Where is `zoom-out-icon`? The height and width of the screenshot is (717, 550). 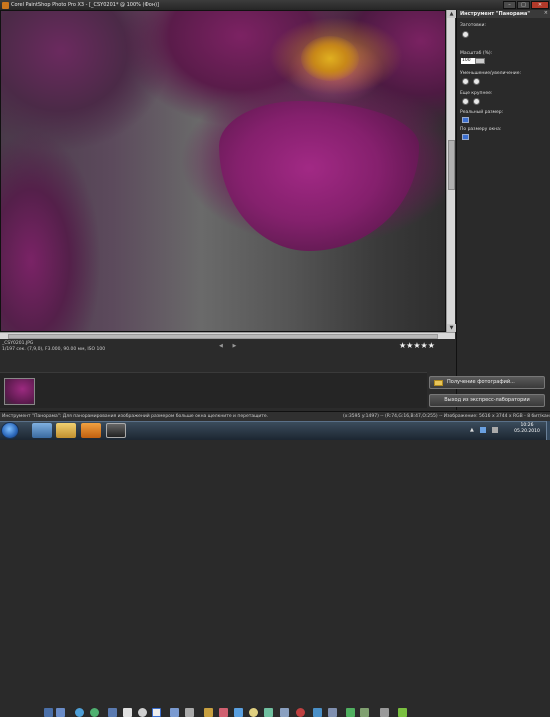
zoom-out-icon is located at coordinates (465, 81).